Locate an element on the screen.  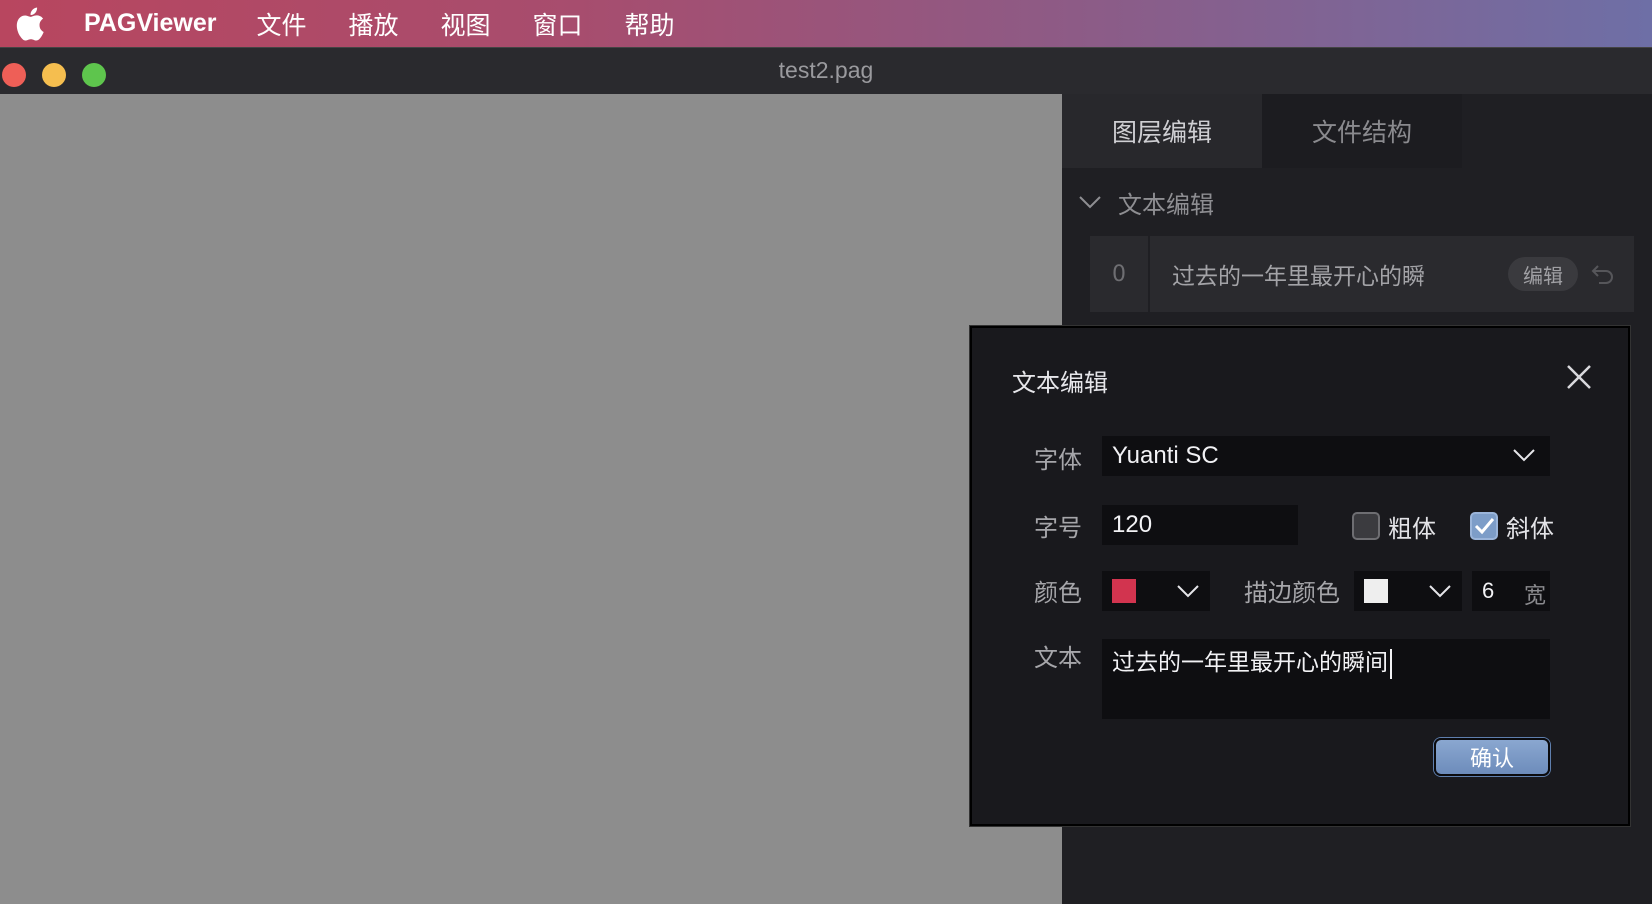
text-content-value: 过去的一年里最开心的瞬间 is located at coordinates (1250, 663).